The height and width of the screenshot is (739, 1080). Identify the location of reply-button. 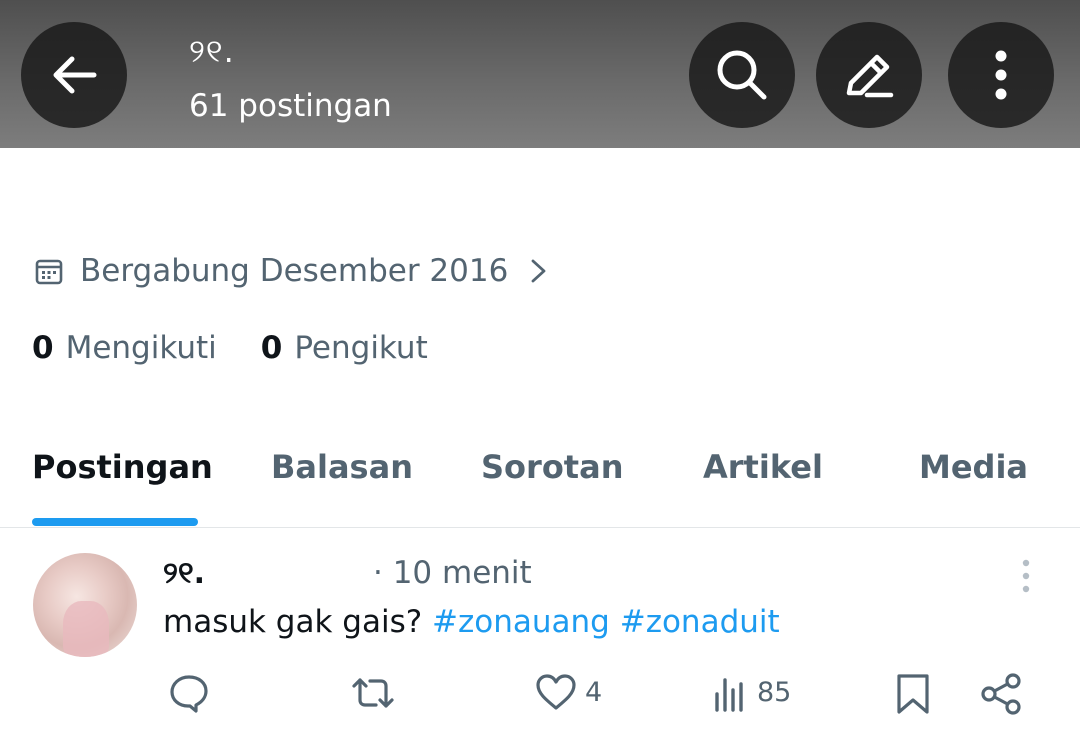
(189, 693).